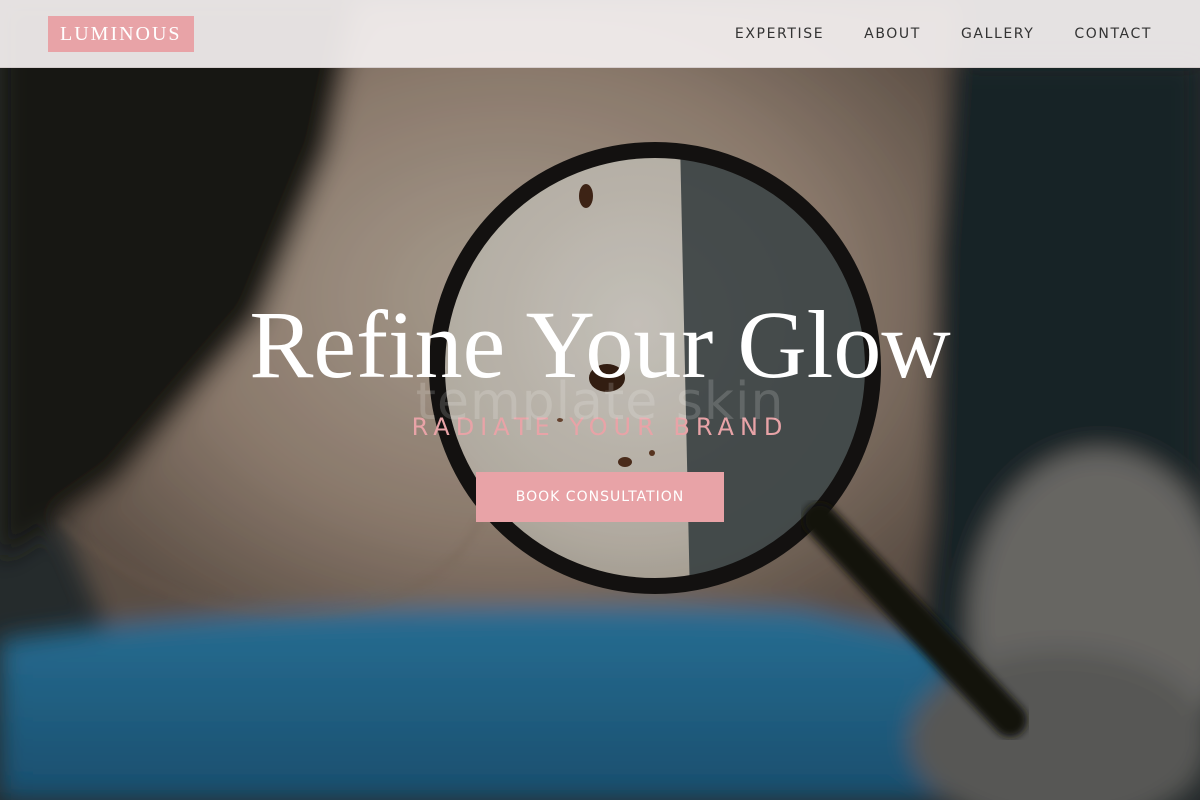 This screenshot has height=800, width=1200. What do you see at coordinates (892, 34) in the screenshot?
I see `nav-item-about: ABOUT` at bounding box center [892, 34].